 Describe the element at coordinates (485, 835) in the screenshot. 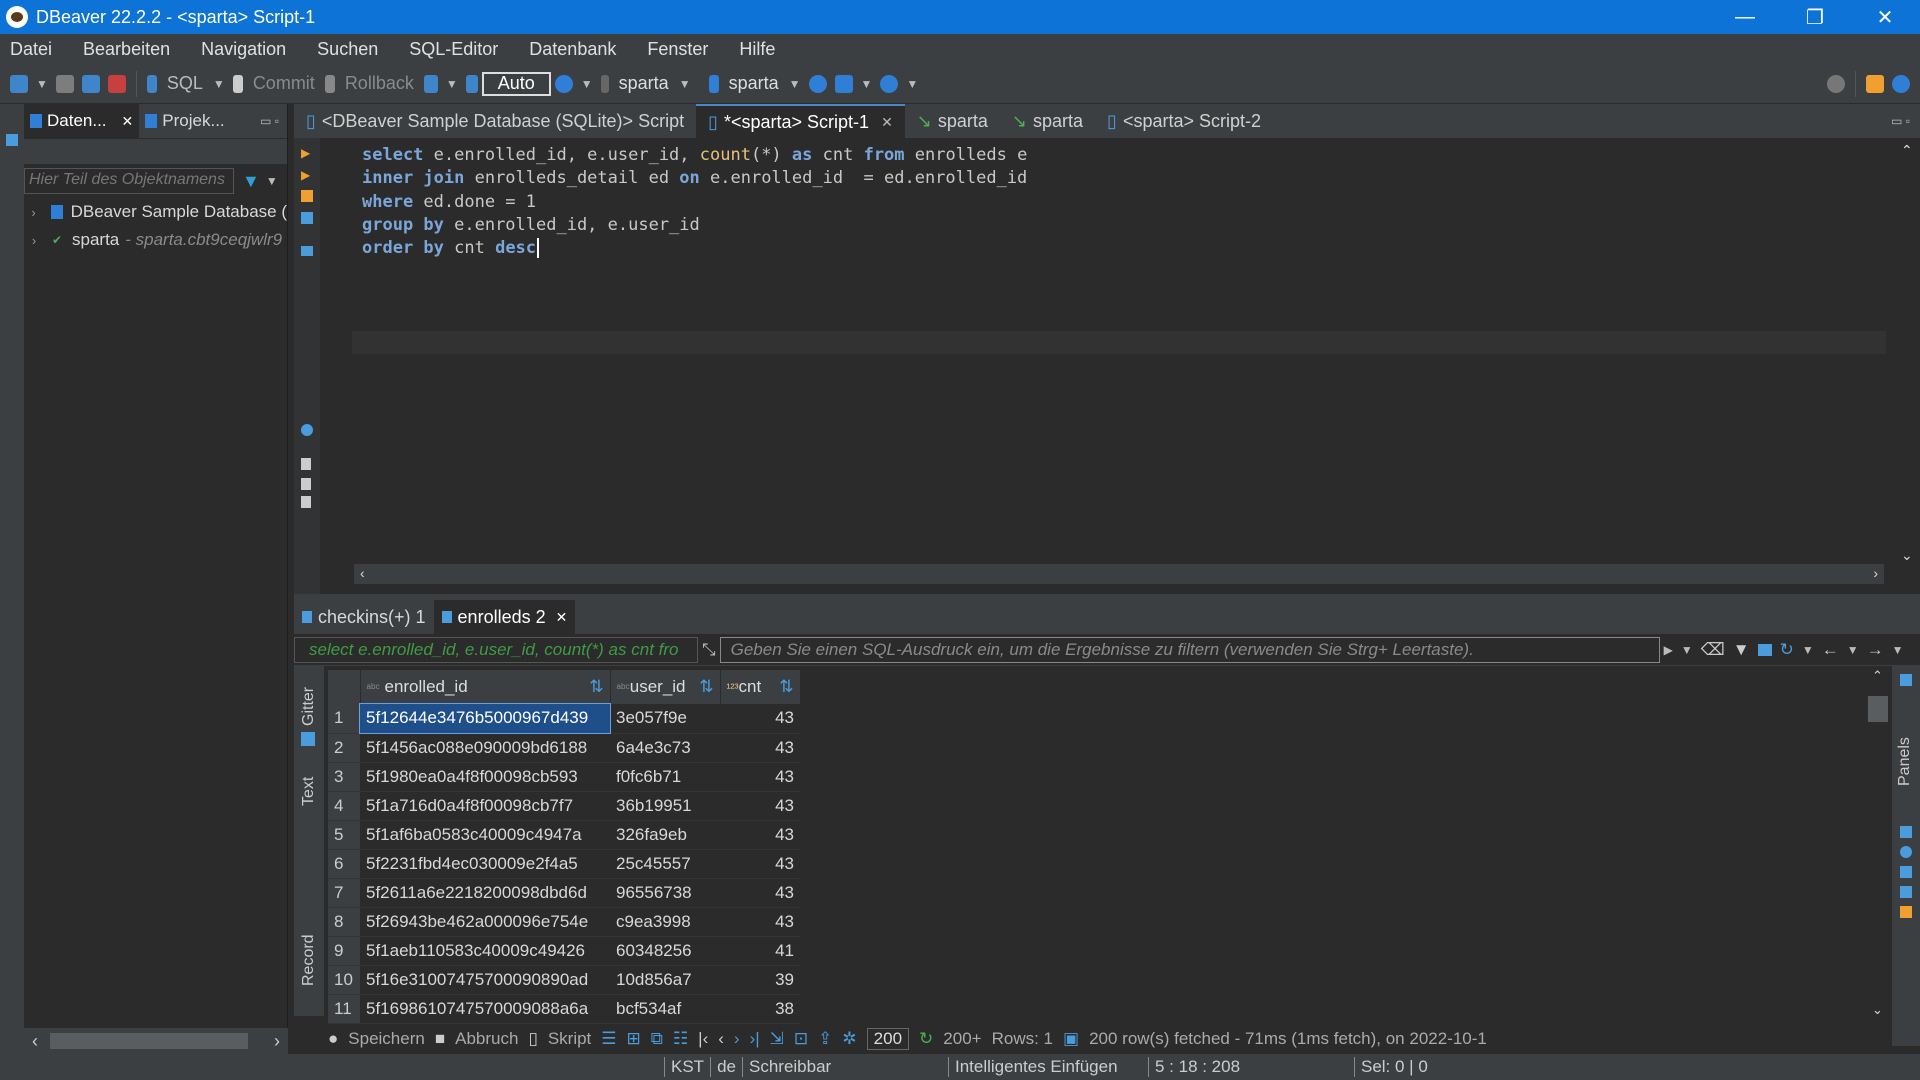

I see `cell-enrolled-id: 5f1af6ba0583c40009c4947a` at that location.